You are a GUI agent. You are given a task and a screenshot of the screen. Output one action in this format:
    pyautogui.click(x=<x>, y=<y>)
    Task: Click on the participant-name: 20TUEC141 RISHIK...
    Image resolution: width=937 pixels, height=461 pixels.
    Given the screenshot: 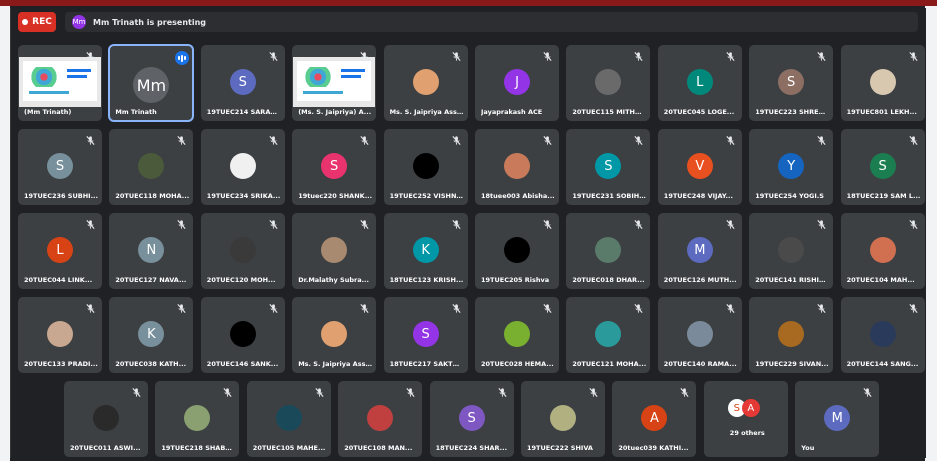 What is the action you would take?
    pyautogui.click(x=792, y=280)
    